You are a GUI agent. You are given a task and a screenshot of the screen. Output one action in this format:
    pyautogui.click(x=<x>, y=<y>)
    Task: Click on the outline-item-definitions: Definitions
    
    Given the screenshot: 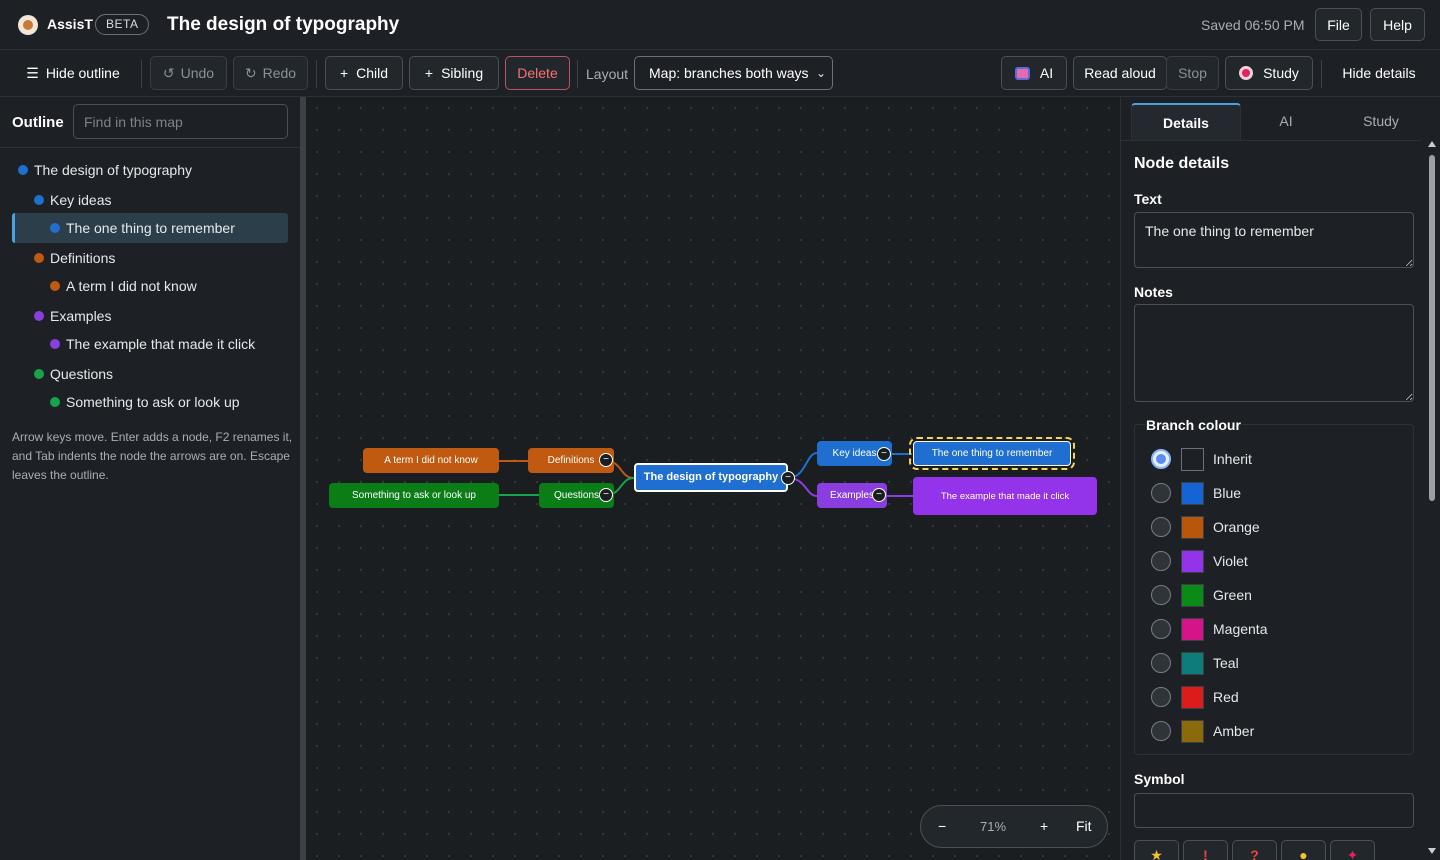 What is the action you would take?
    pyautogui.click(x=161, y=258)
    